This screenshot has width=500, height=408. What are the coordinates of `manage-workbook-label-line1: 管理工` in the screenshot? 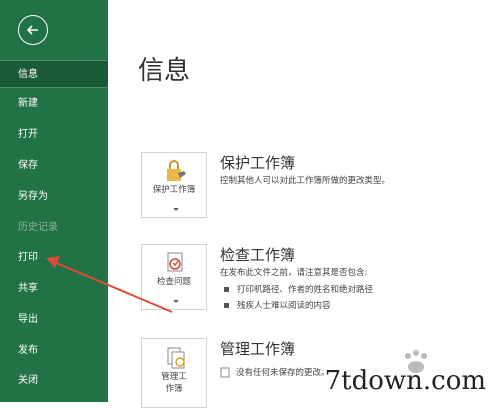 It's located at (174, 377).